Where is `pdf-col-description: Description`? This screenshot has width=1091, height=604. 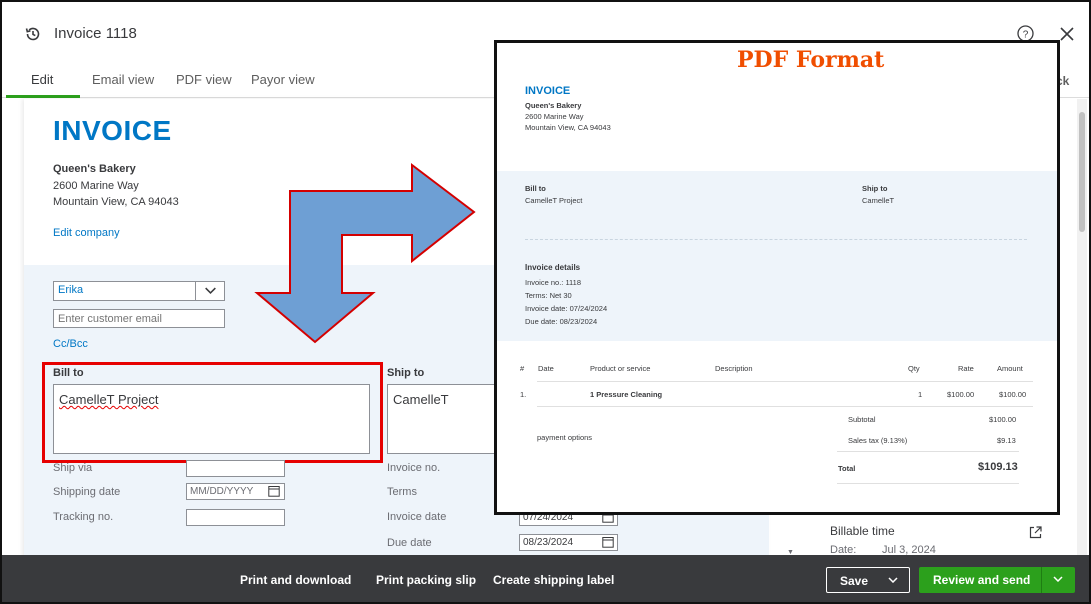
pdf-col-description: Description is located at coordinates (734, 368).